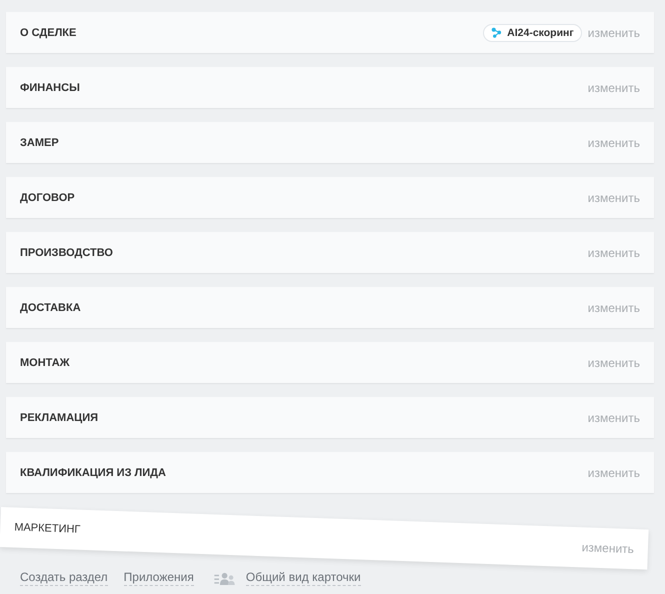  Describe the element at coordinates (330, 252) in the screenshot. I see `section-card: ПРОИЗВОДСТВО изменить` at that location.